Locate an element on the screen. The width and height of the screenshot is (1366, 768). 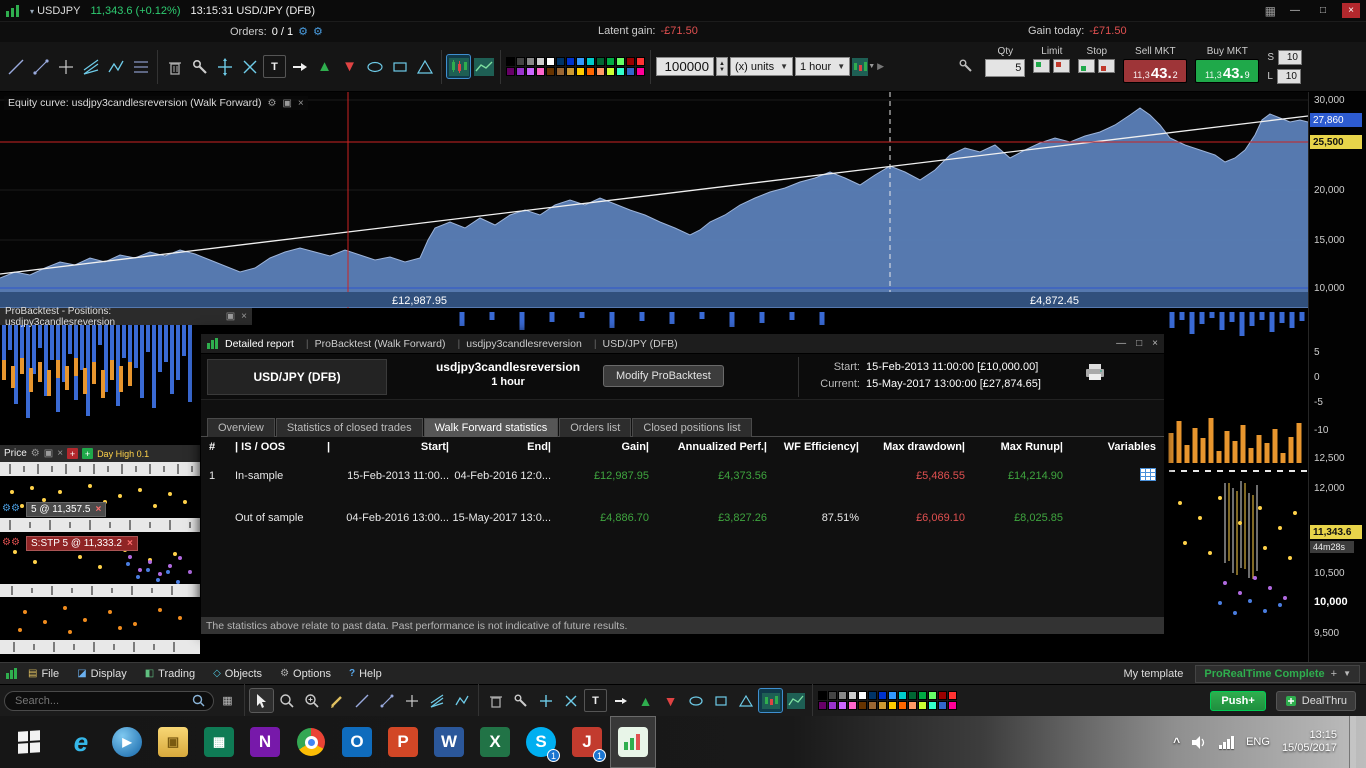
trade-qty-input is located at coordinates (1005, 68).